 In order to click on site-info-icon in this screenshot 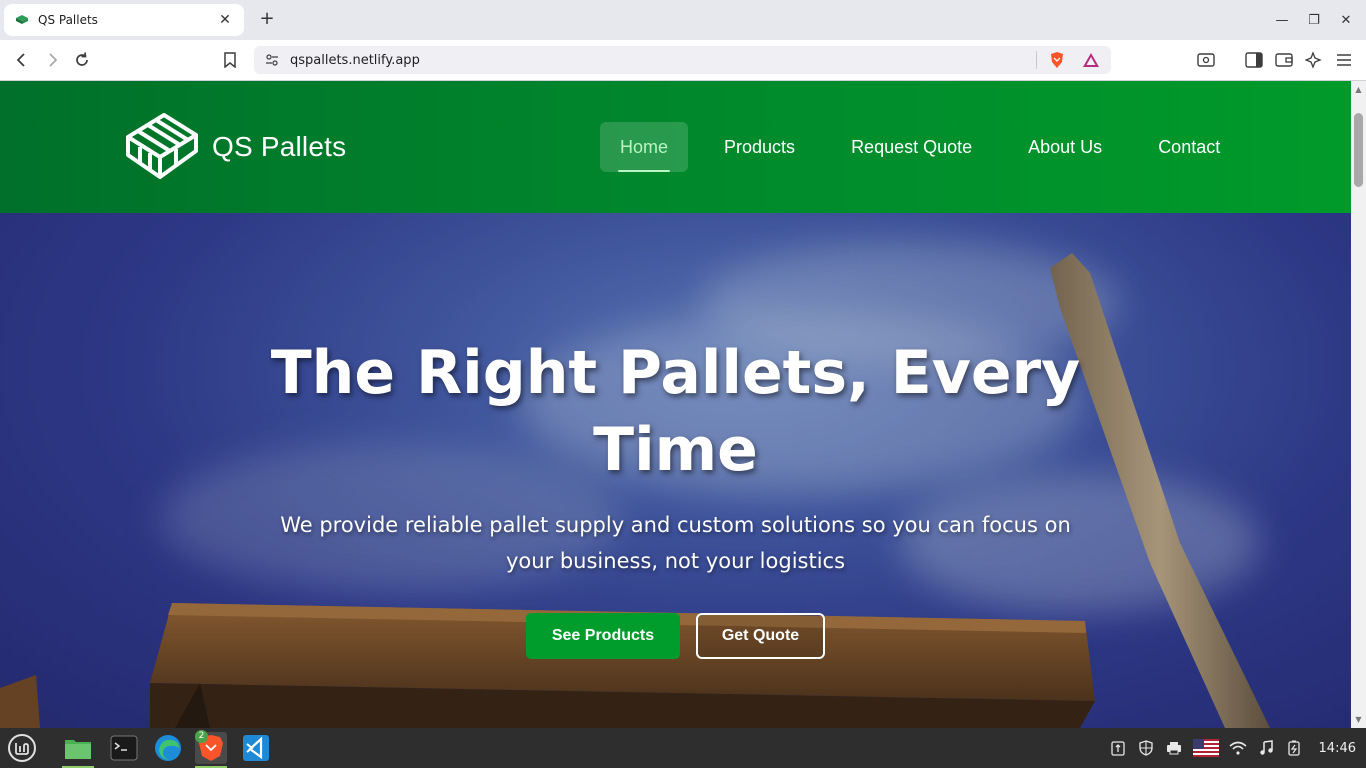, I will do `click(272, 60)`.